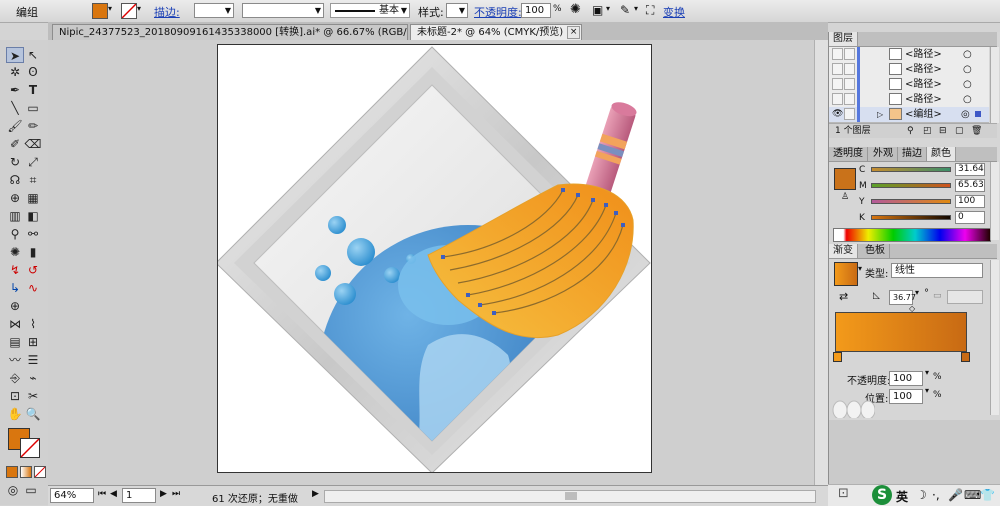 The height and width of the screenshot is (506, 1000). Describe the element at coordinates (937, 270) in the screenshot. I see `gradient-type-dropdown: 线性` at that location.